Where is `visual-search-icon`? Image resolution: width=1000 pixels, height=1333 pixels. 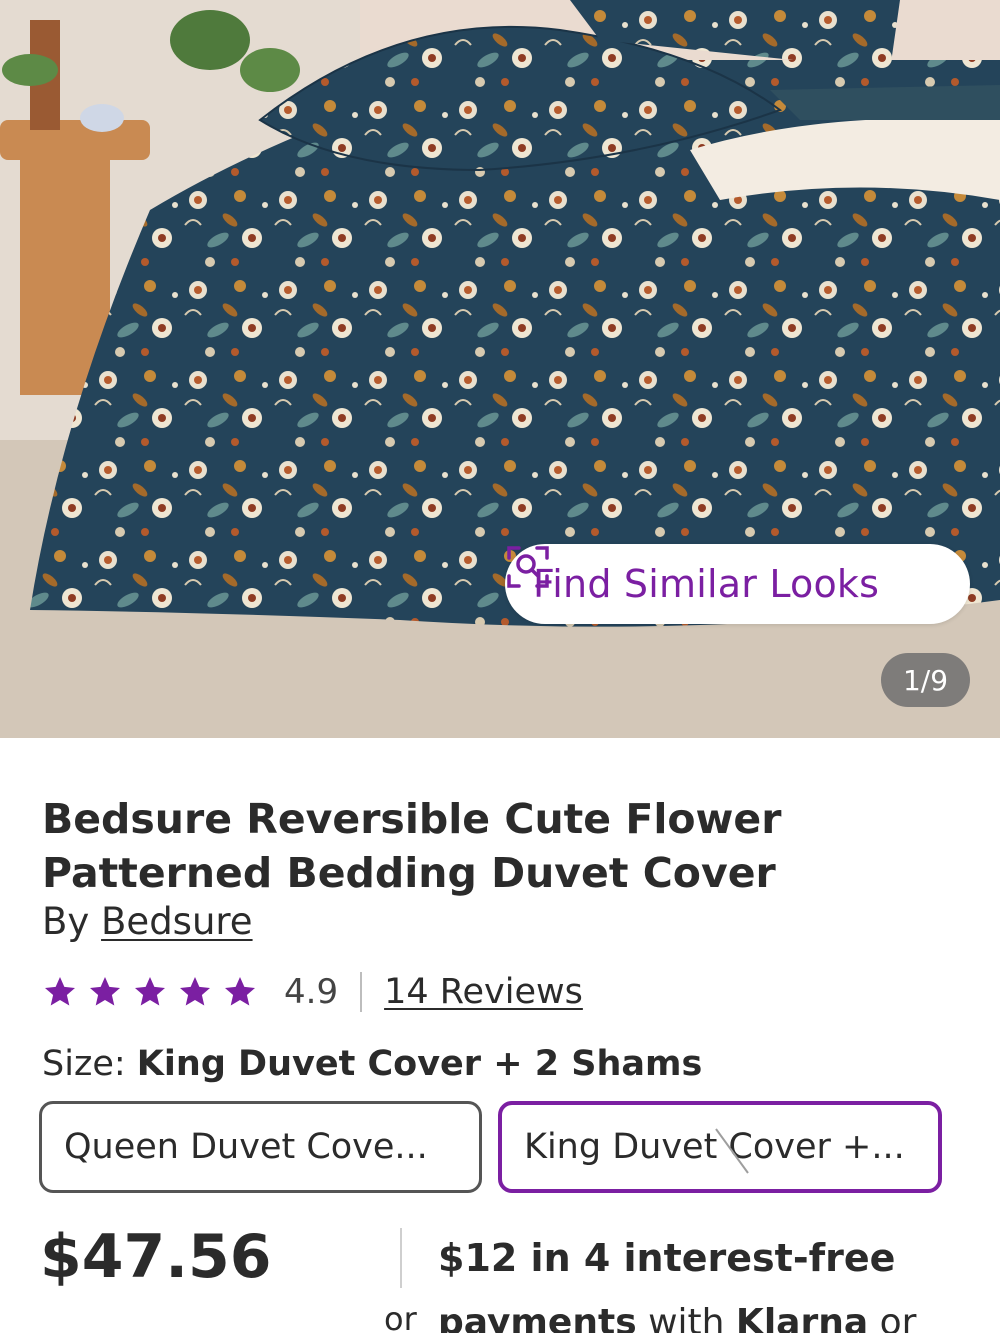 visual-search-icon is located at coordinates (528, 567).